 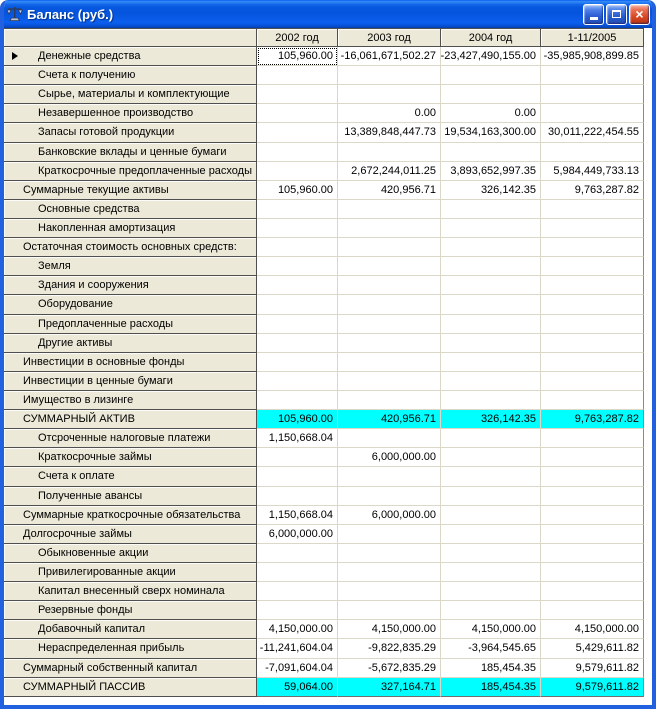 I want to click on row-header: Краткосрочные предоплаченные расходы, so click(x=130, y=171).